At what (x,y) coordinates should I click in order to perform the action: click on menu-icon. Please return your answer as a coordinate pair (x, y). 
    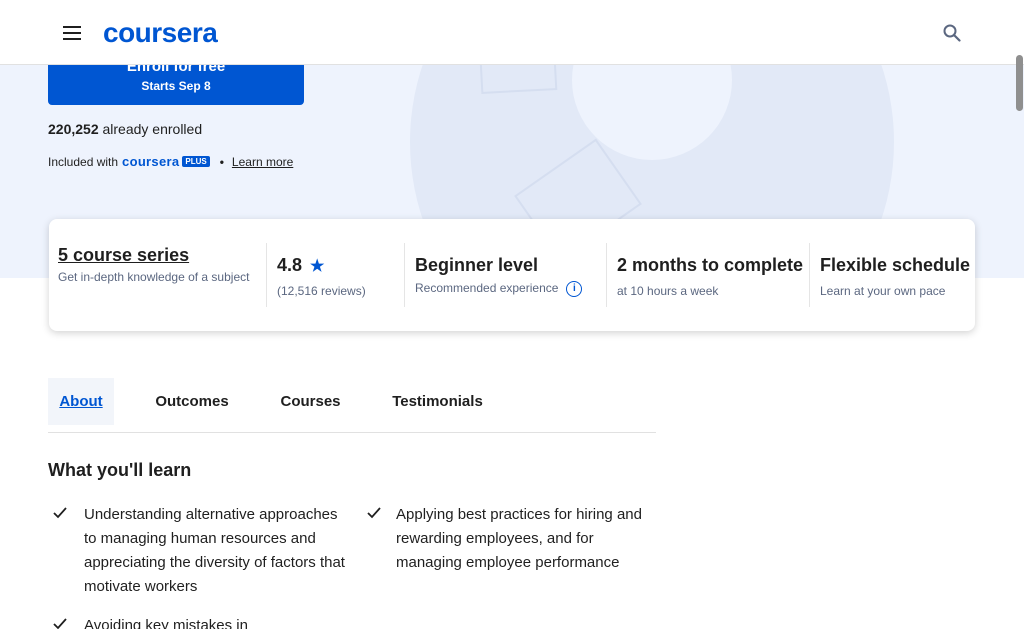
    Looking at the image, I should click on (72, 33).